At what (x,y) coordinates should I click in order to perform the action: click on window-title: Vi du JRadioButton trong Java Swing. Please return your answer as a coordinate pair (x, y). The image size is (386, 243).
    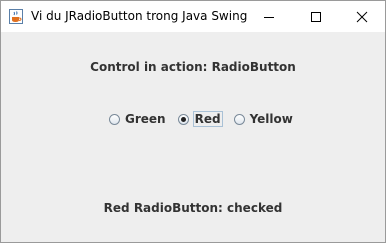
    Looking at the image, I should click on (139, 16).